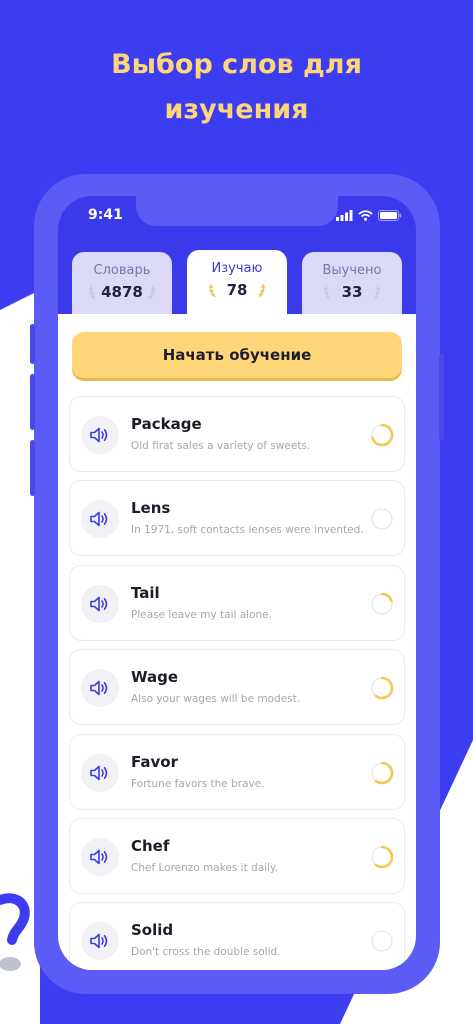 The height and width of the screenshot is (1024, 473). Describe the element at coordinates (151, 508) in the screenshot. I see `word-text: Lens` at that location.